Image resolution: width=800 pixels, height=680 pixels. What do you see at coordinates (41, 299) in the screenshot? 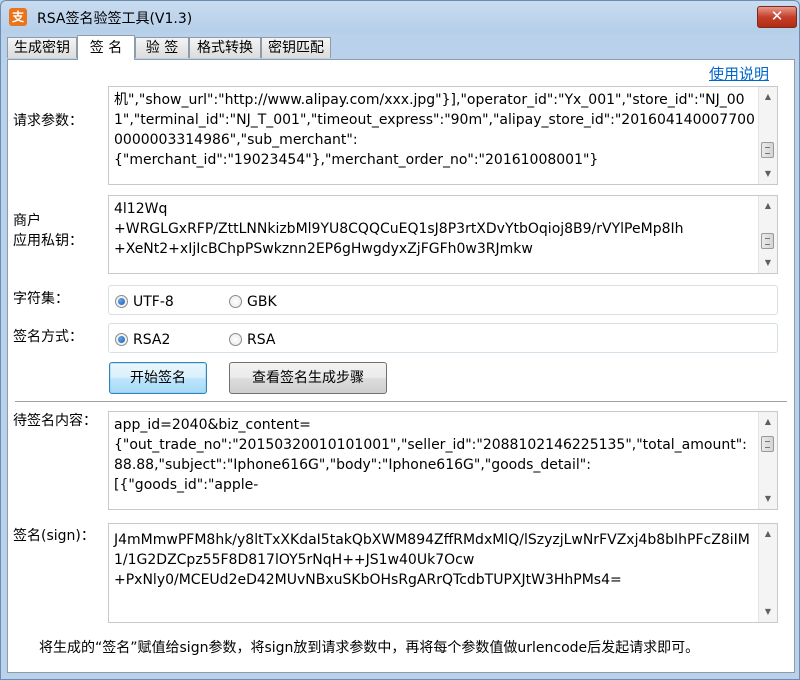
I see `charset-label: 字符集：` at bounding box center [41, 299].